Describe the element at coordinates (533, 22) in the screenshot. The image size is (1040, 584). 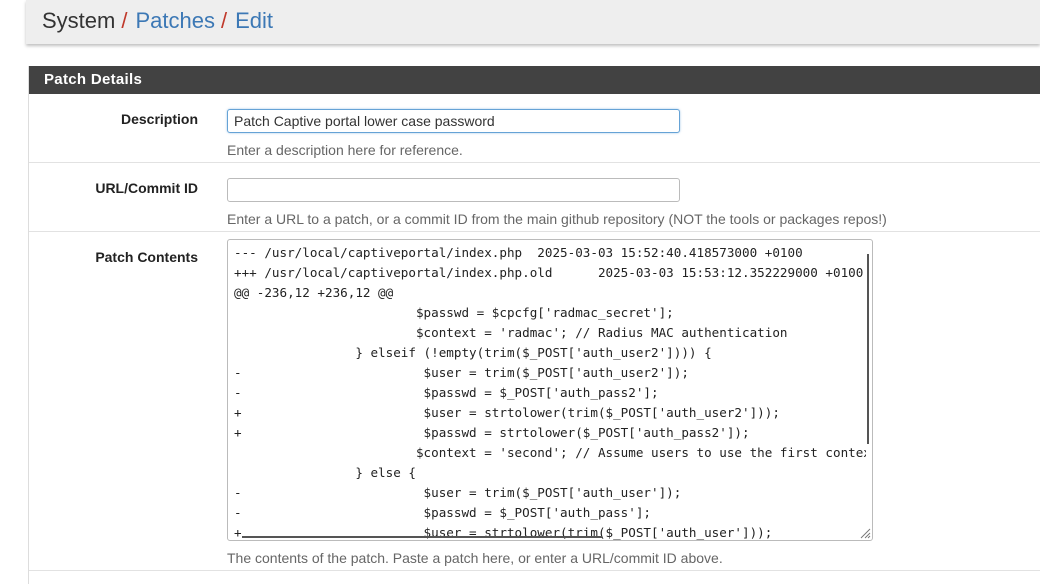
I see `top-bar: System / Patches / Edit` at that location.